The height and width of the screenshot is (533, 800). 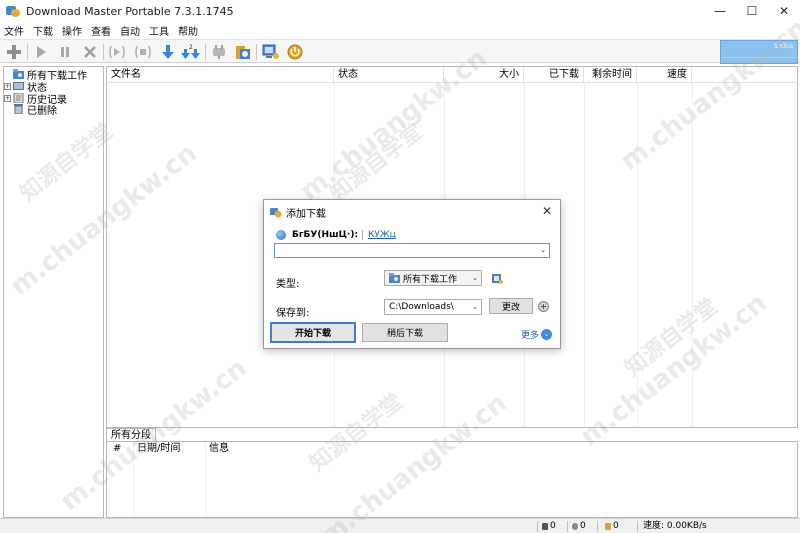 I want to click on category-tree: 所有下载工作 + 状态 + 历史记录 已删除, so click(x=53, y=292).